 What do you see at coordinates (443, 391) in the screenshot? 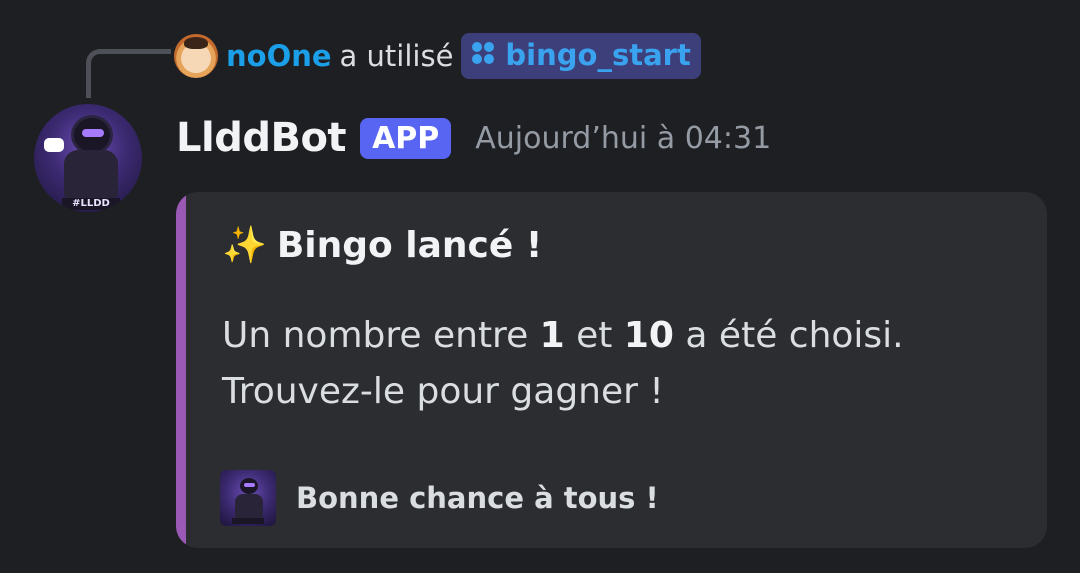
I see `embed-description-line-2: Trouvez-le pour gagner !` at bounding box center [443, 391].